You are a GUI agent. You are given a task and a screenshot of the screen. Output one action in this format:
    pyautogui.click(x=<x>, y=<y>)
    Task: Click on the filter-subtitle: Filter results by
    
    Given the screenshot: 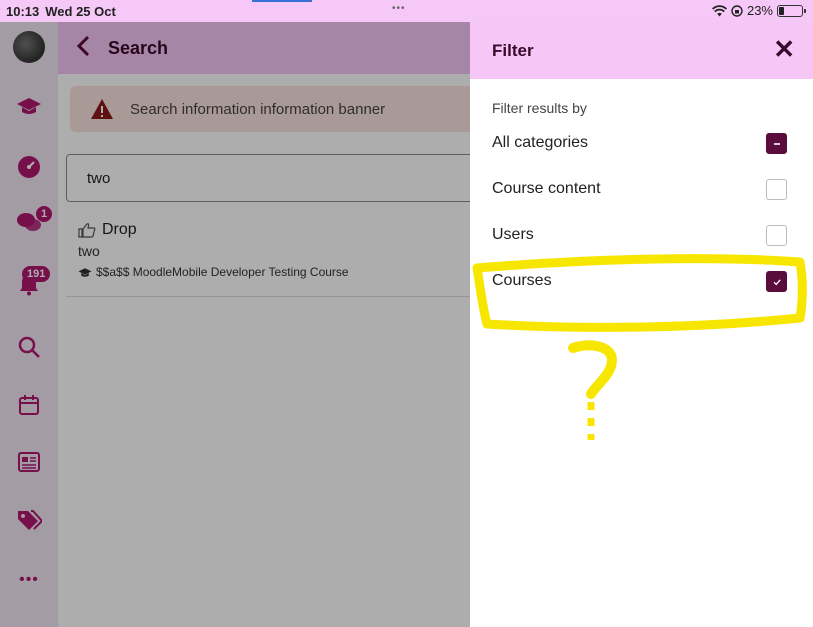 What is the action you would take?
    pyautogui.click(x=539, y=108)
    